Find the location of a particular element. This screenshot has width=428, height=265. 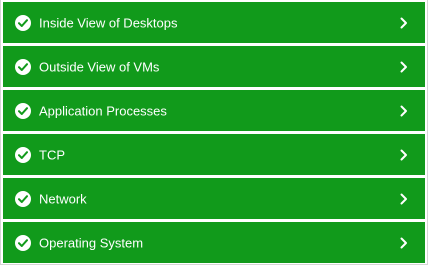

list-item-label: Outside View of VMs is located at coordinates (99, 66).